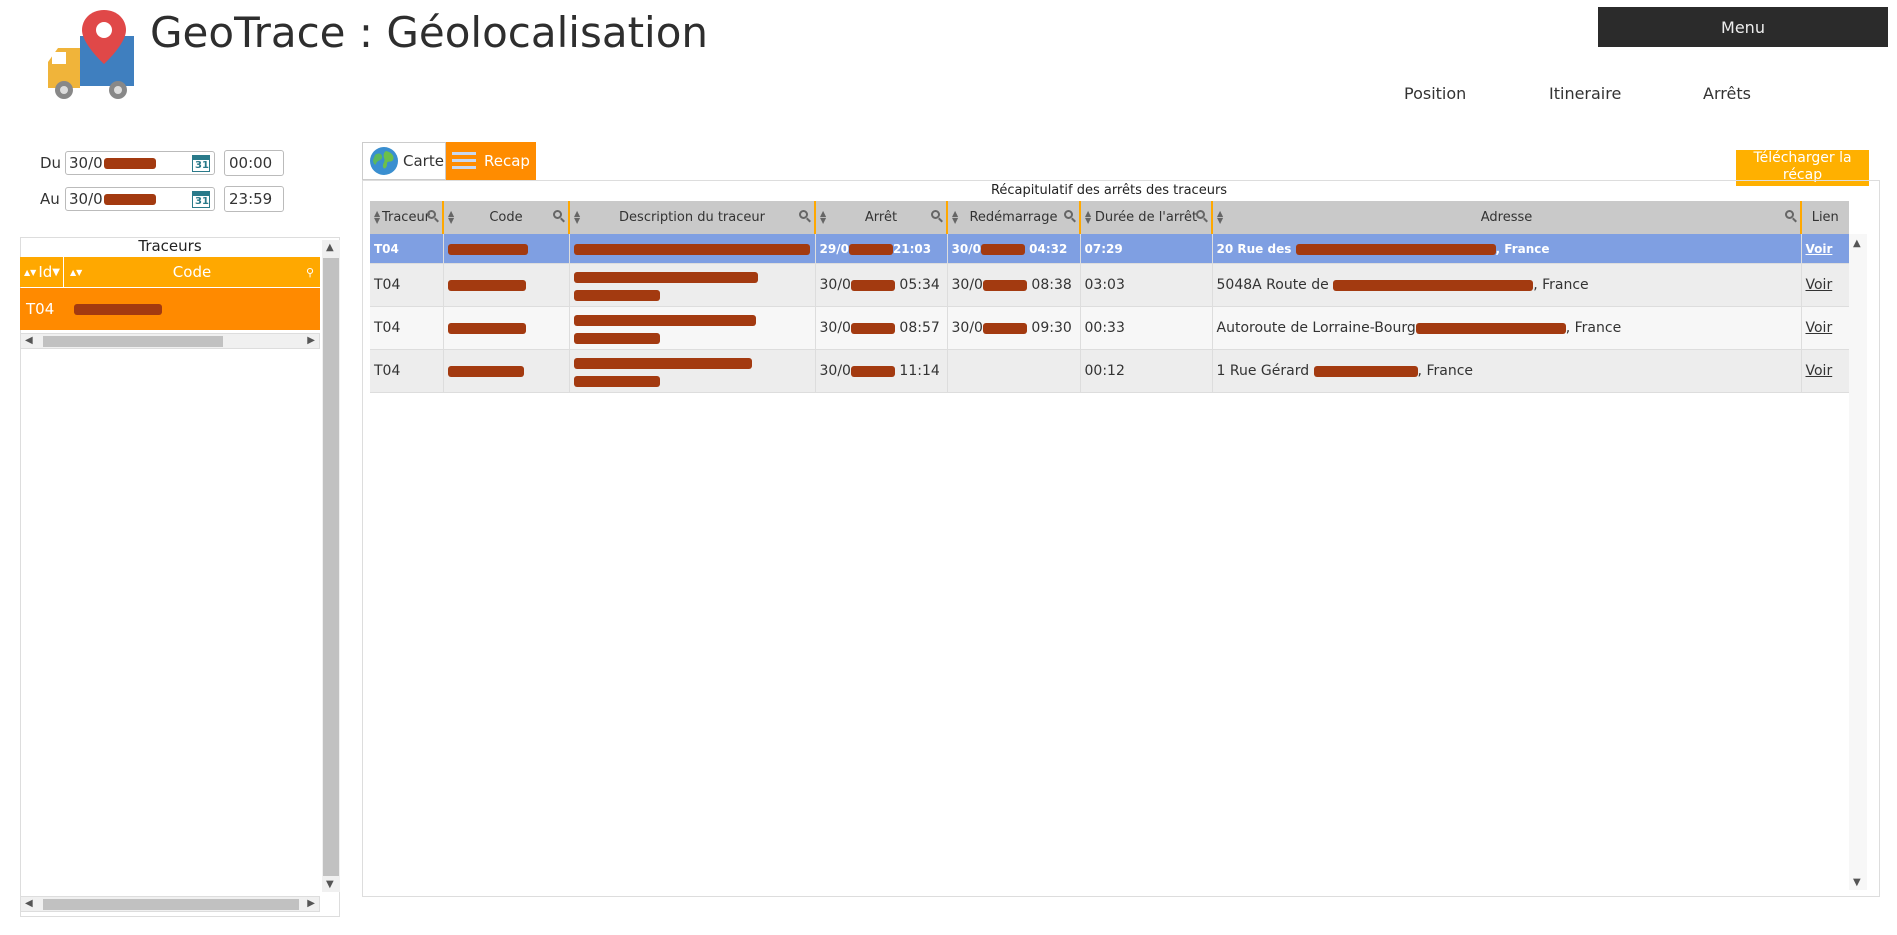  What do you see at coordinates (40, 309) in the screenshot?
I see `tracer-id: T04` at bounding box center [40, 309].